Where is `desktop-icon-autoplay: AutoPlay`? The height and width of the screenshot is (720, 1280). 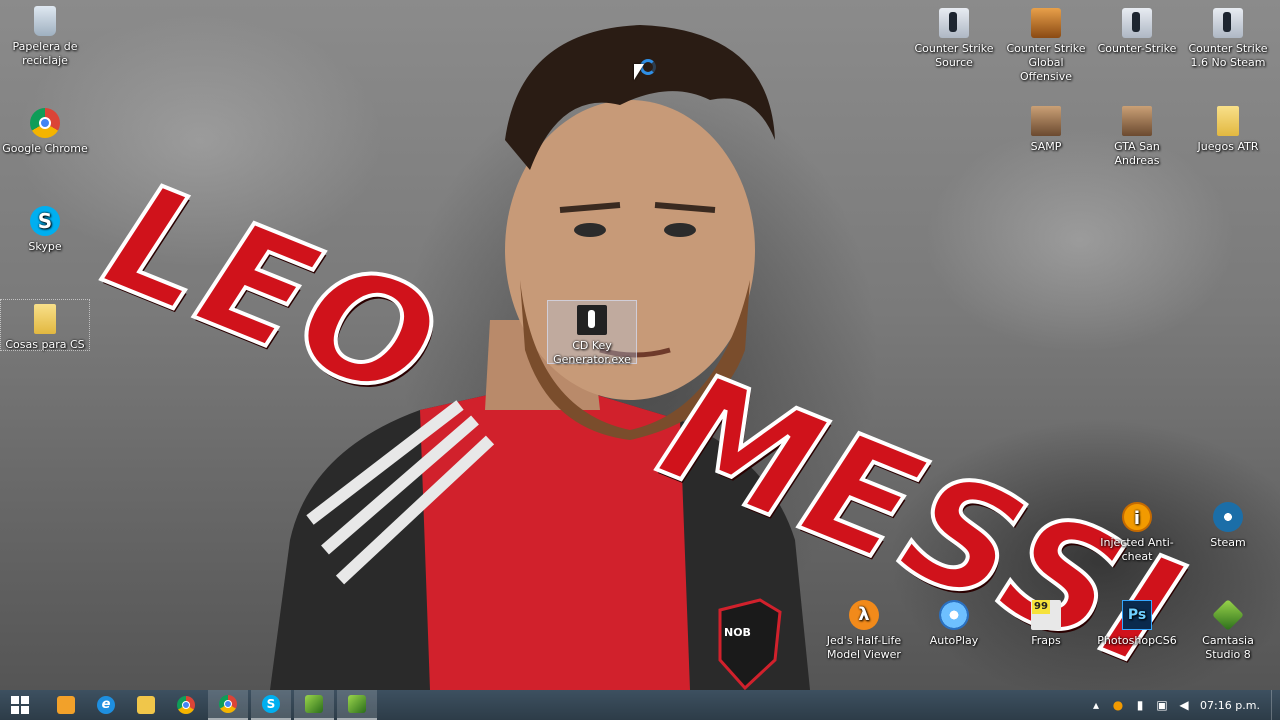
desktop-icon-autoplay: AutoPlay is located at coordinates (954, 622).